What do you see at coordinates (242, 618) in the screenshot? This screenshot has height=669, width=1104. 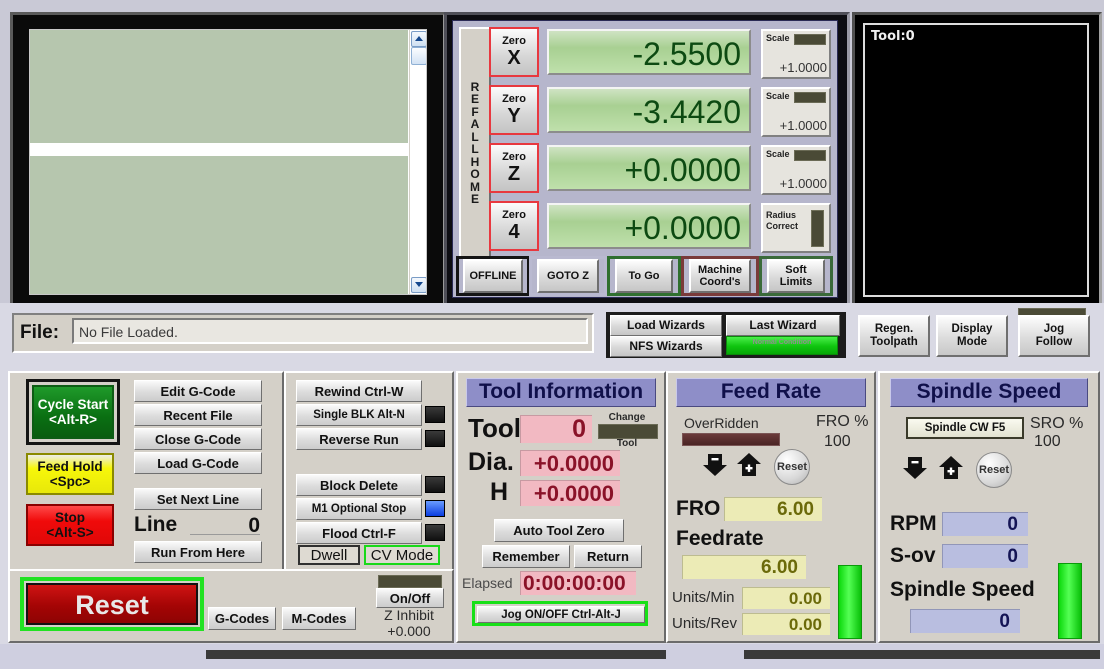 I see `gcodes-button: G-Codes` at bounding box center [242, 618].